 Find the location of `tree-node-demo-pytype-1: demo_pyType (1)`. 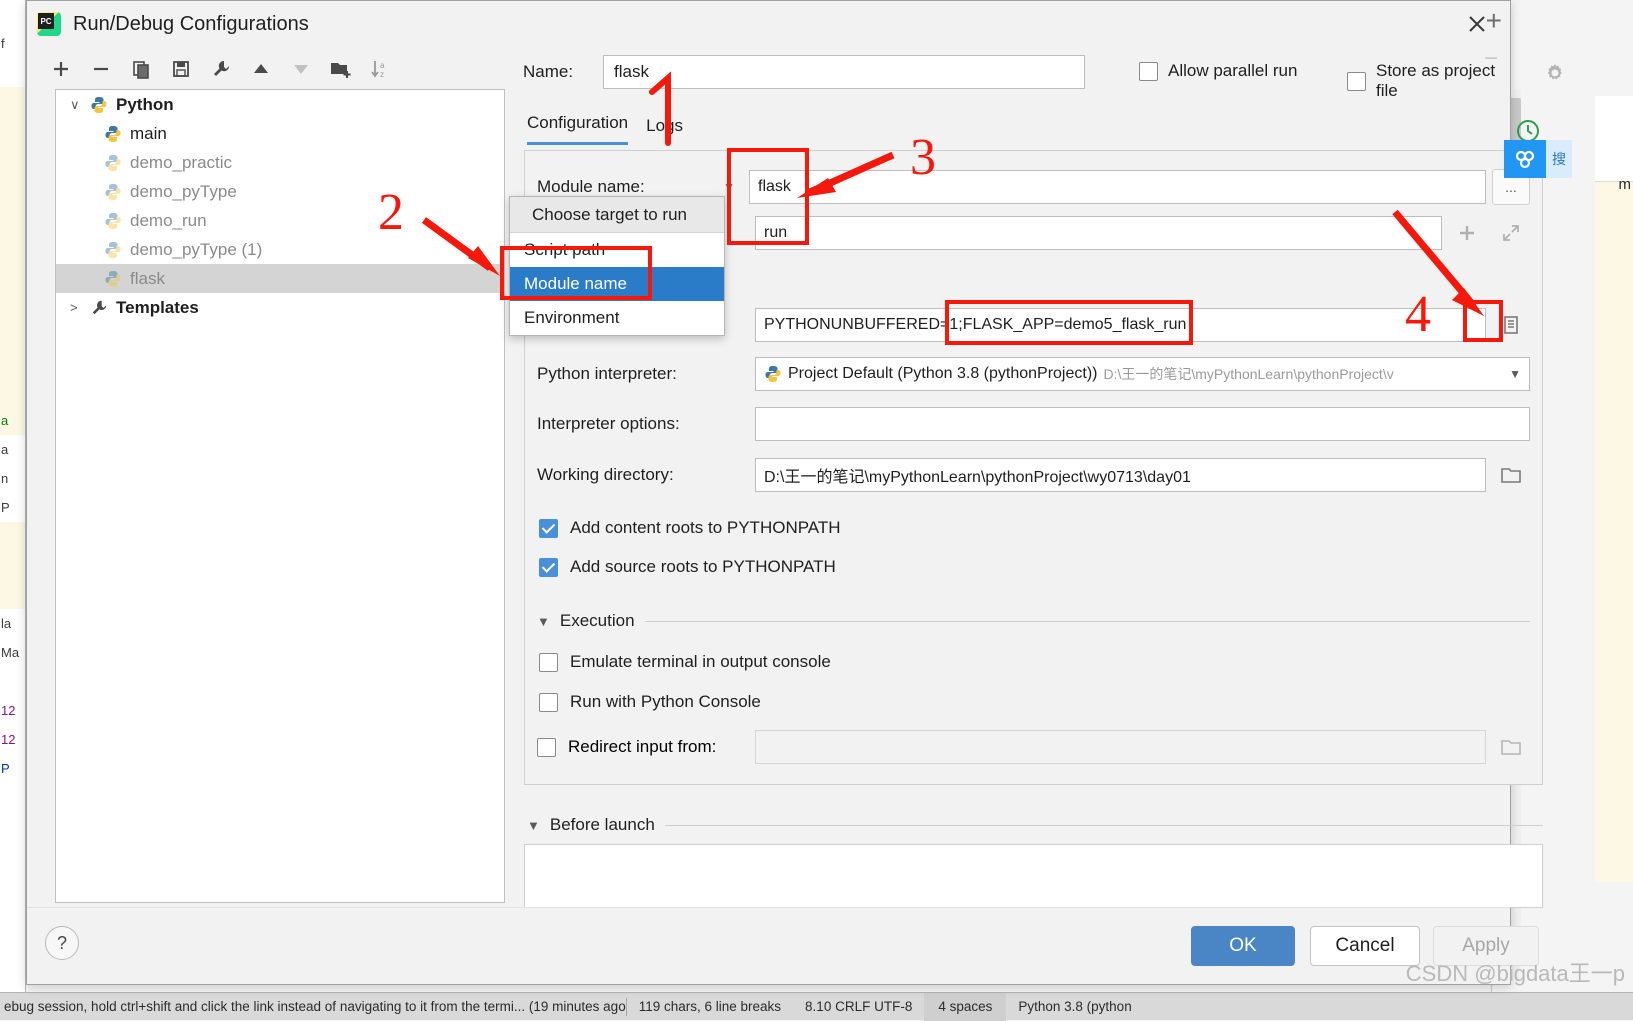

tree-node-demo-pytype-1: demo_pyType (1) is located at coordinates (280, 249).